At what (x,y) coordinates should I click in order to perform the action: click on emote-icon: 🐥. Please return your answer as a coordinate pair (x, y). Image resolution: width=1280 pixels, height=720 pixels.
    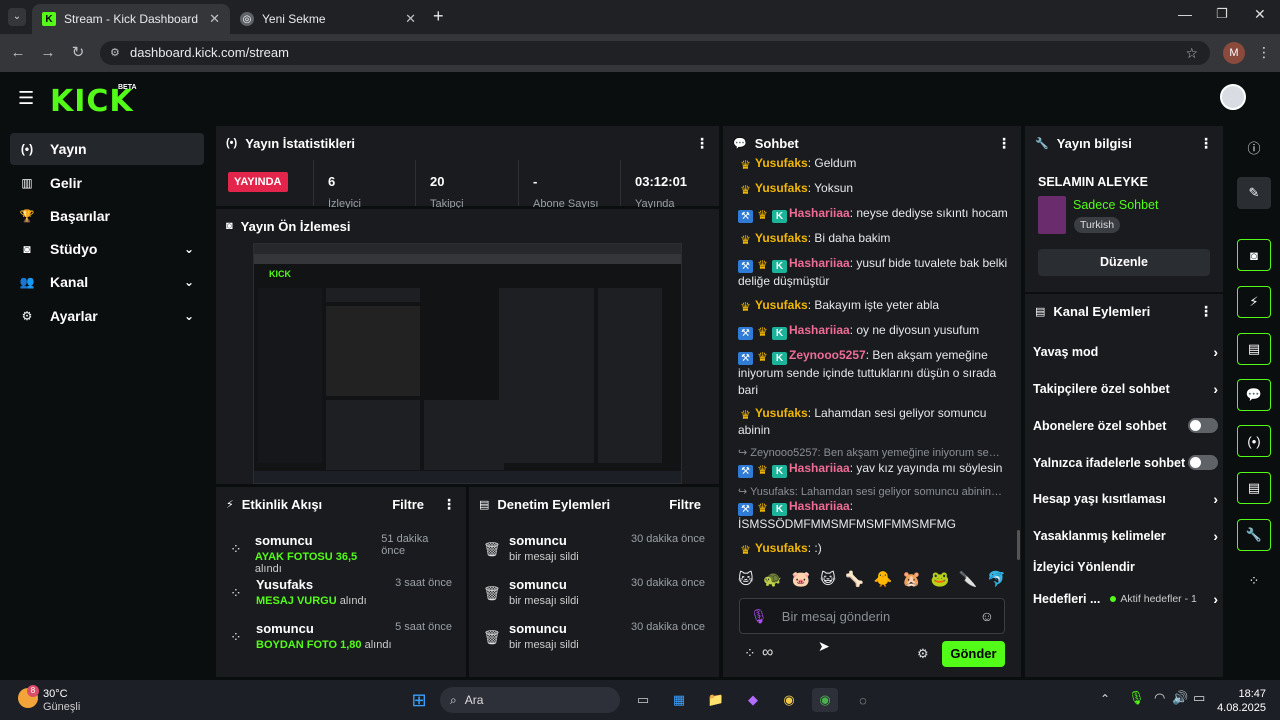
    Looking at the image, I should click on (883, 581).